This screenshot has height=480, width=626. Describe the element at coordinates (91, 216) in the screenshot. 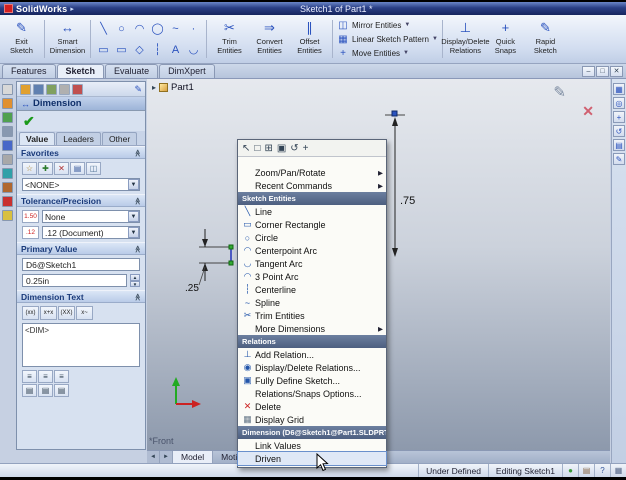

I see `tolerance-dropdown: None ▼` at that location.